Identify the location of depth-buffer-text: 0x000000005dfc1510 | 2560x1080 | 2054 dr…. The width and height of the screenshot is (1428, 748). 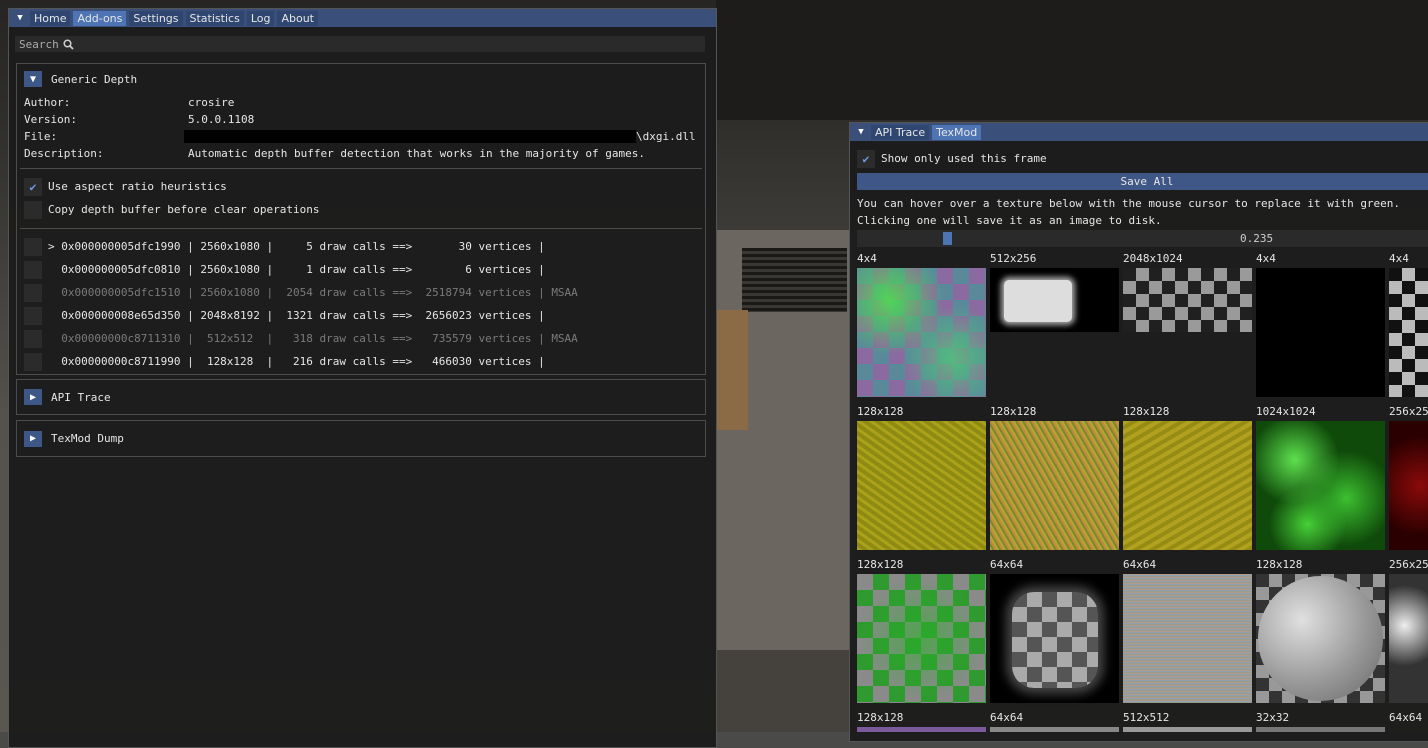
(313, 292).